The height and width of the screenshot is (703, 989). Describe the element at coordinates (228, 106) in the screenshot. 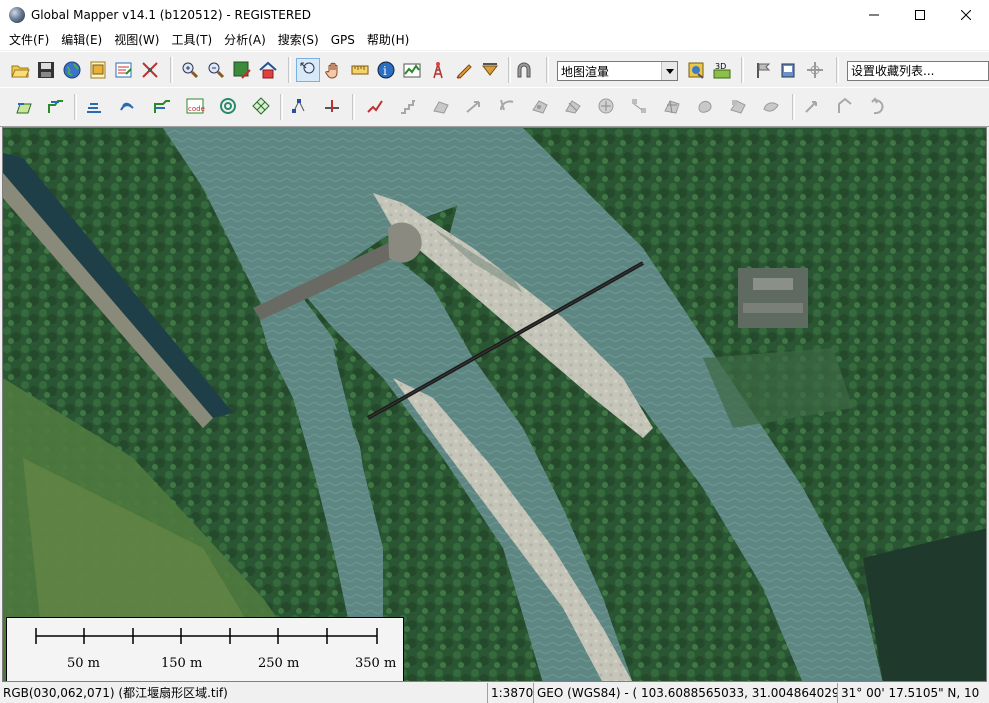

I see `buffer-button` at that location.